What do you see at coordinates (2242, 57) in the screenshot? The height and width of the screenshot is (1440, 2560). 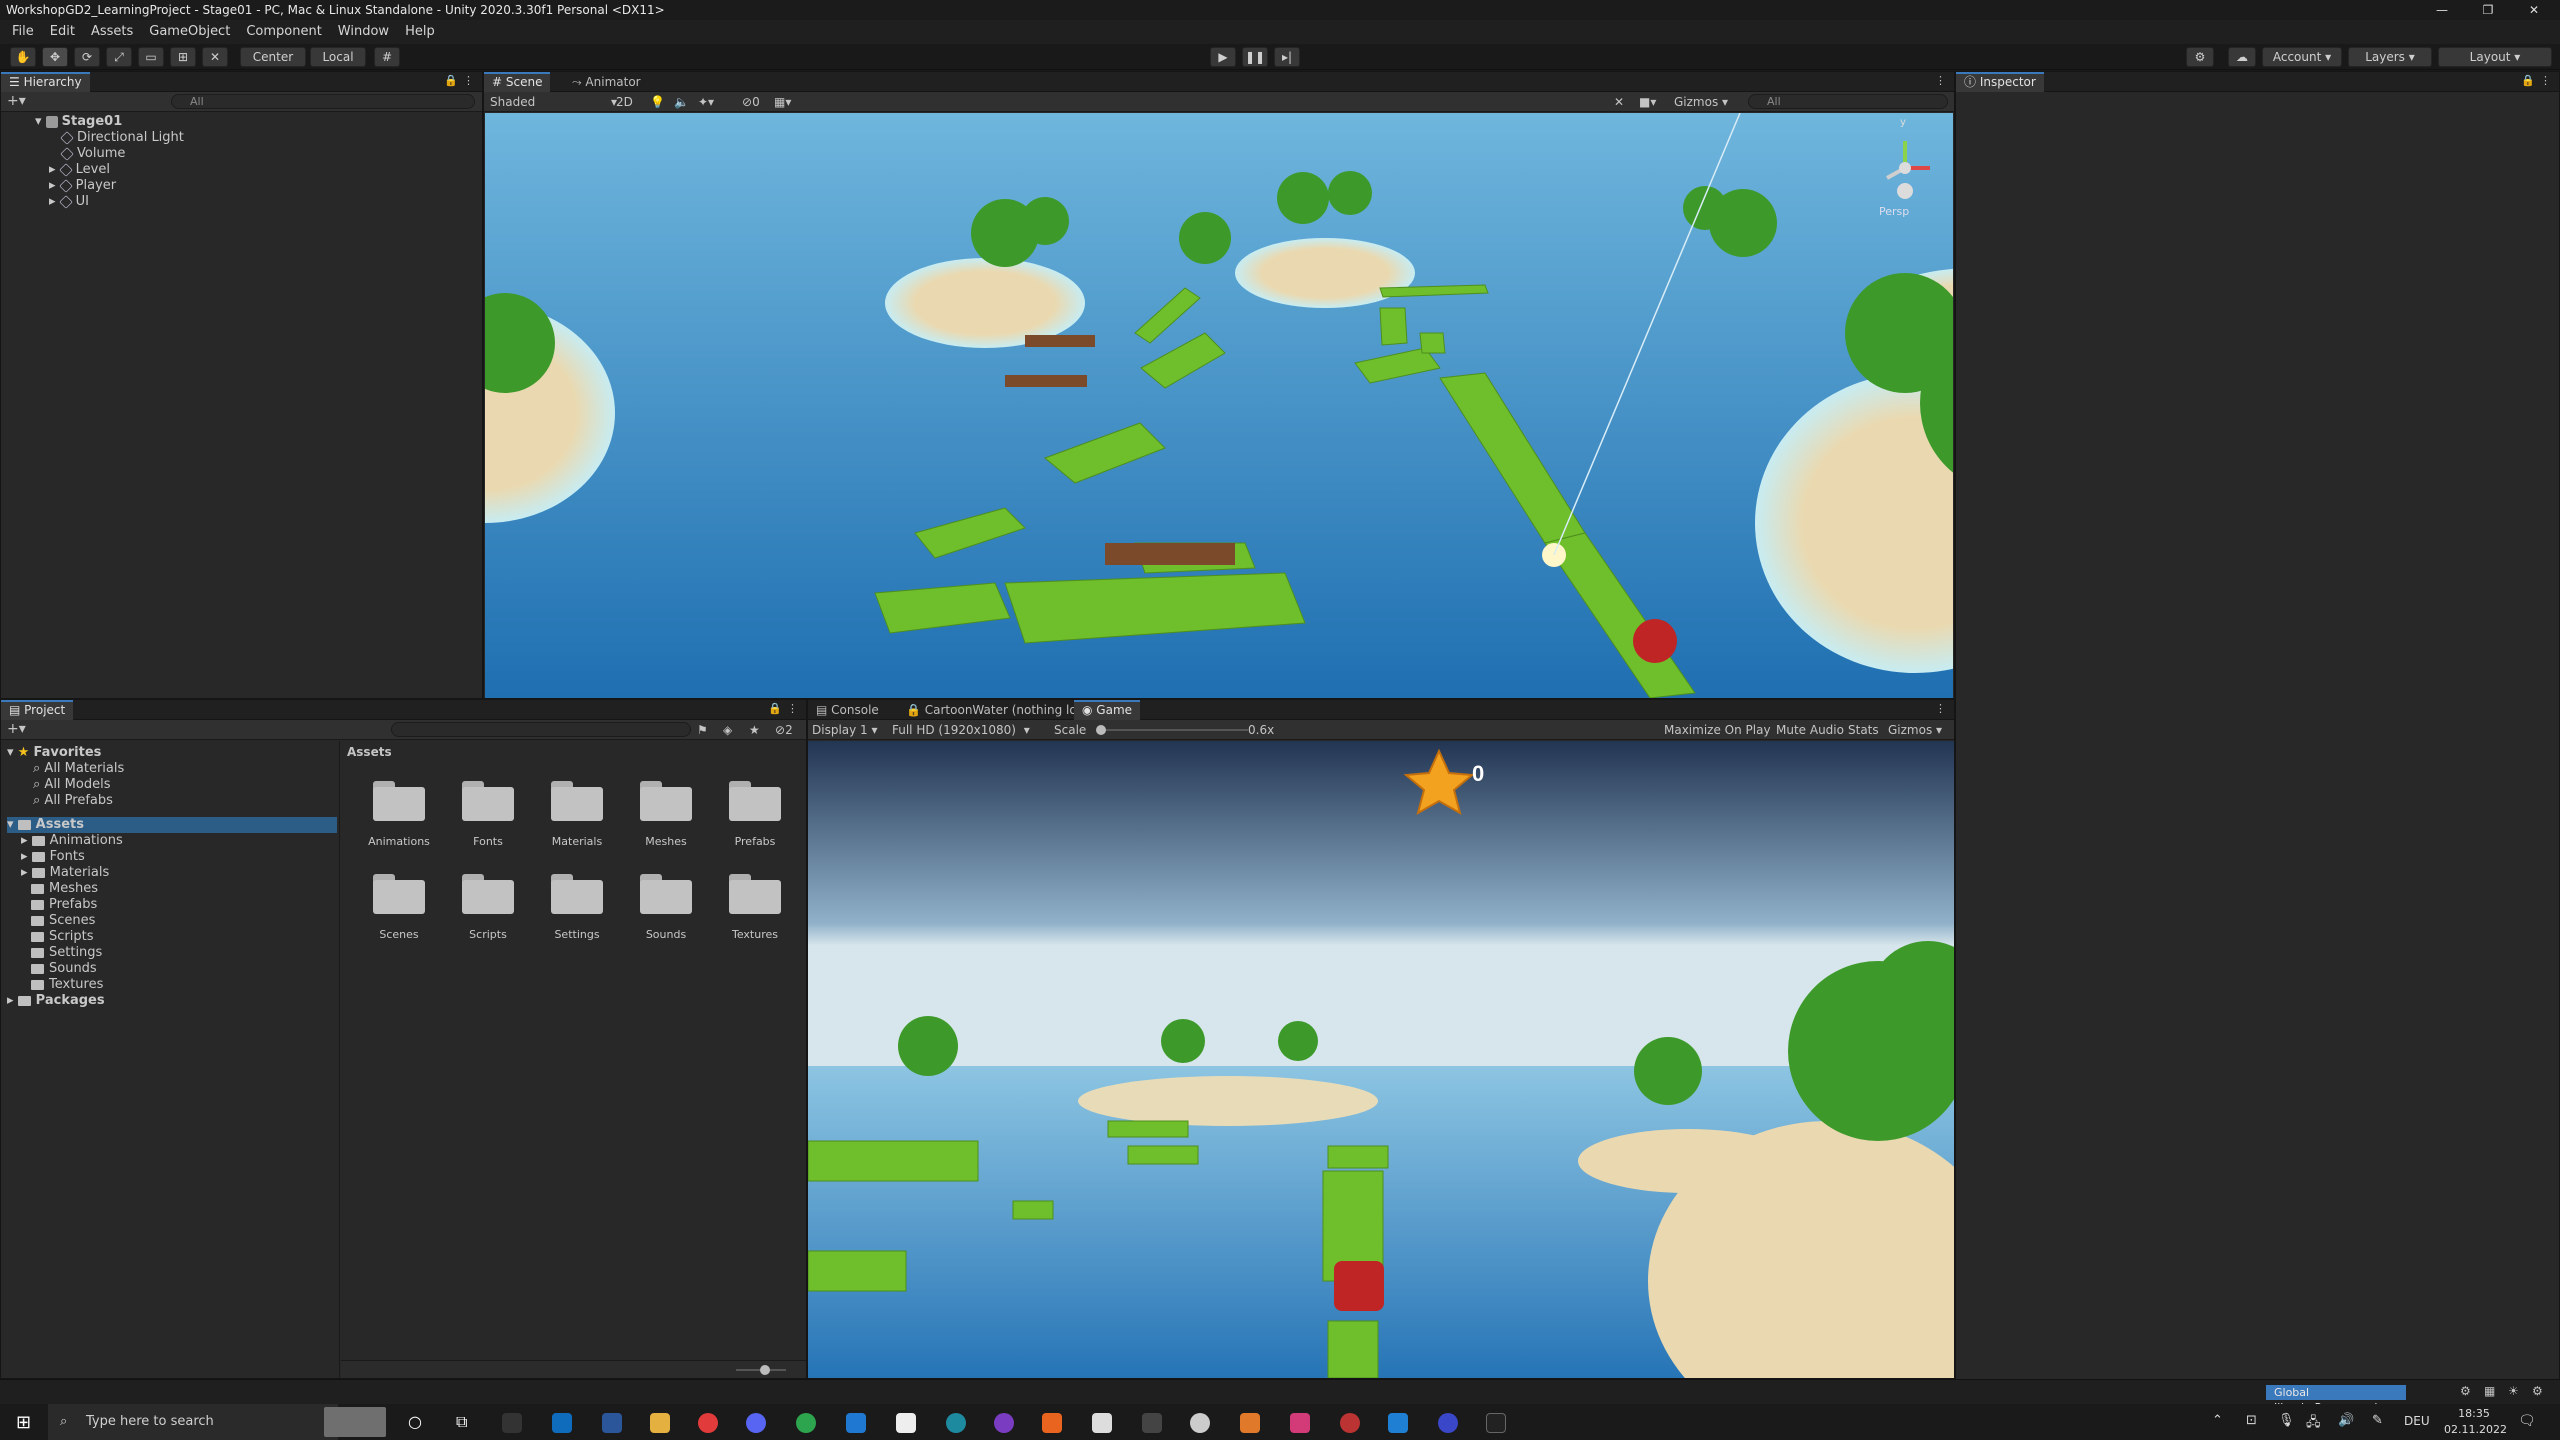 I see `cloud-icon: ☁` at bounding box center [2242, 57].